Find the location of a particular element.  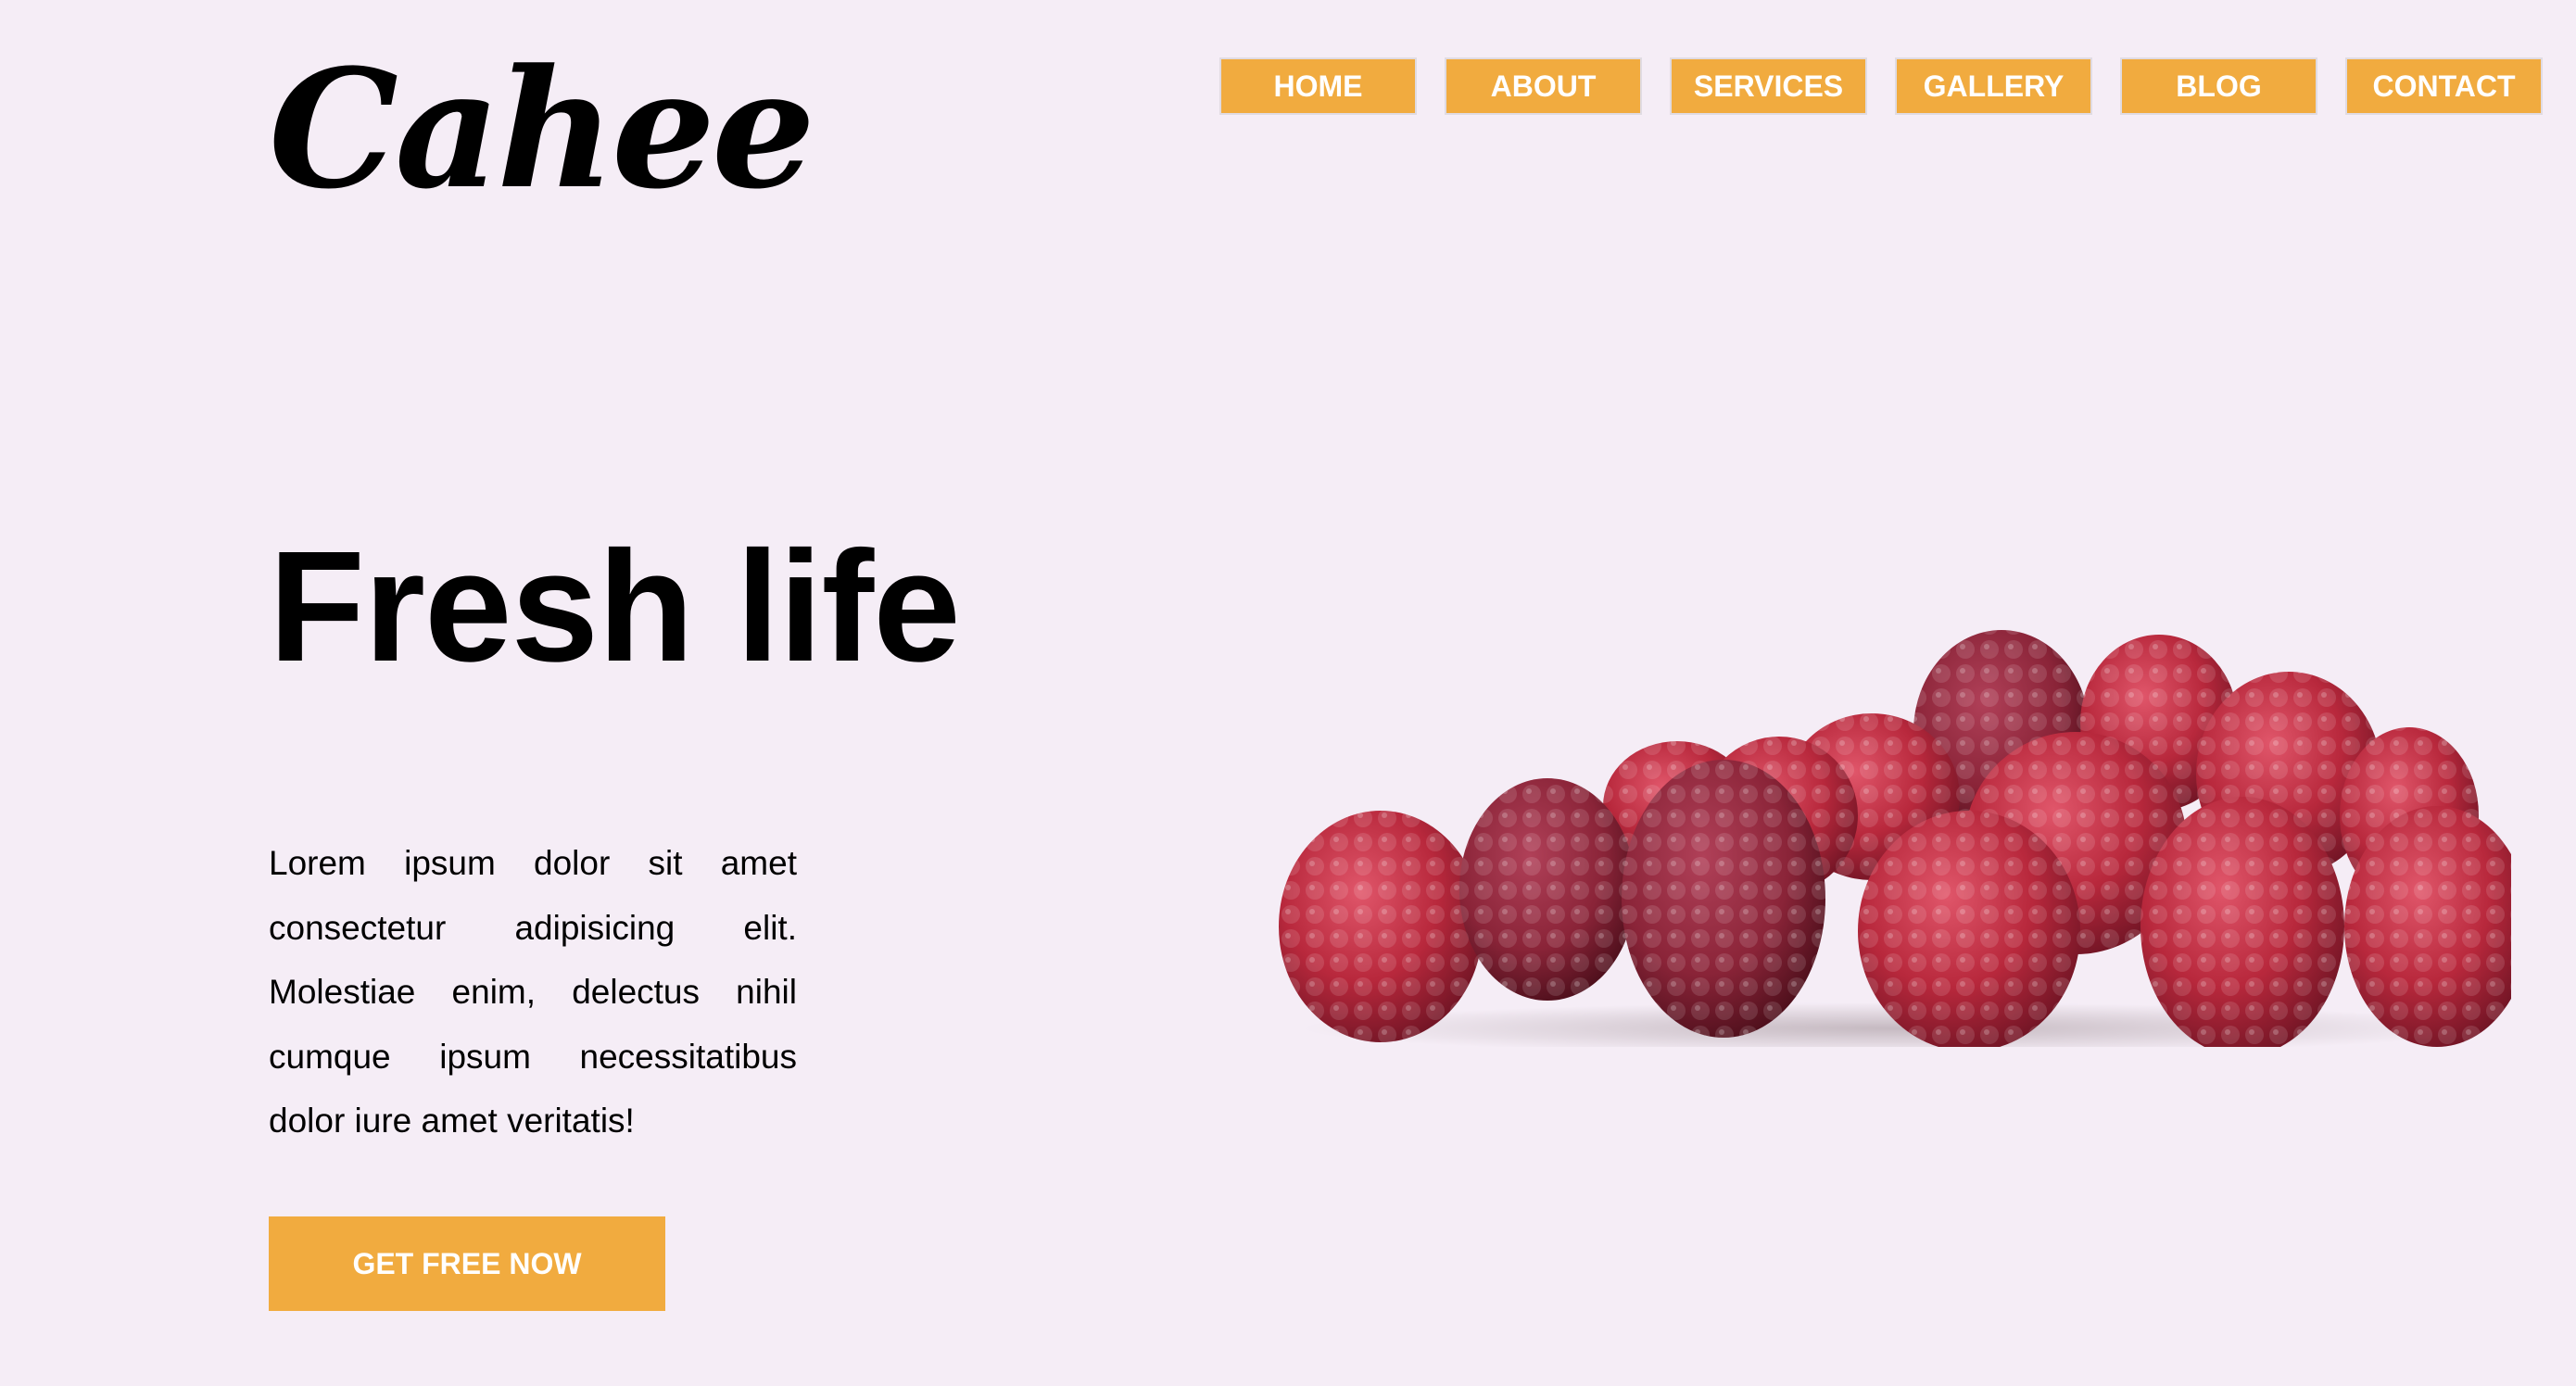

nav-gallery-button: GALLERY is located at coordinates (1993, 86).